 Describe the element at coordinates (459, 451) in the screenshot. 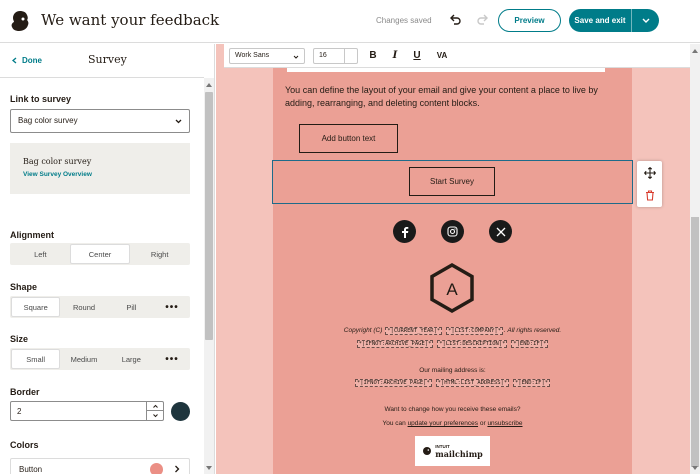

I see `badge-text: INTUIT mailchimp` at that location.